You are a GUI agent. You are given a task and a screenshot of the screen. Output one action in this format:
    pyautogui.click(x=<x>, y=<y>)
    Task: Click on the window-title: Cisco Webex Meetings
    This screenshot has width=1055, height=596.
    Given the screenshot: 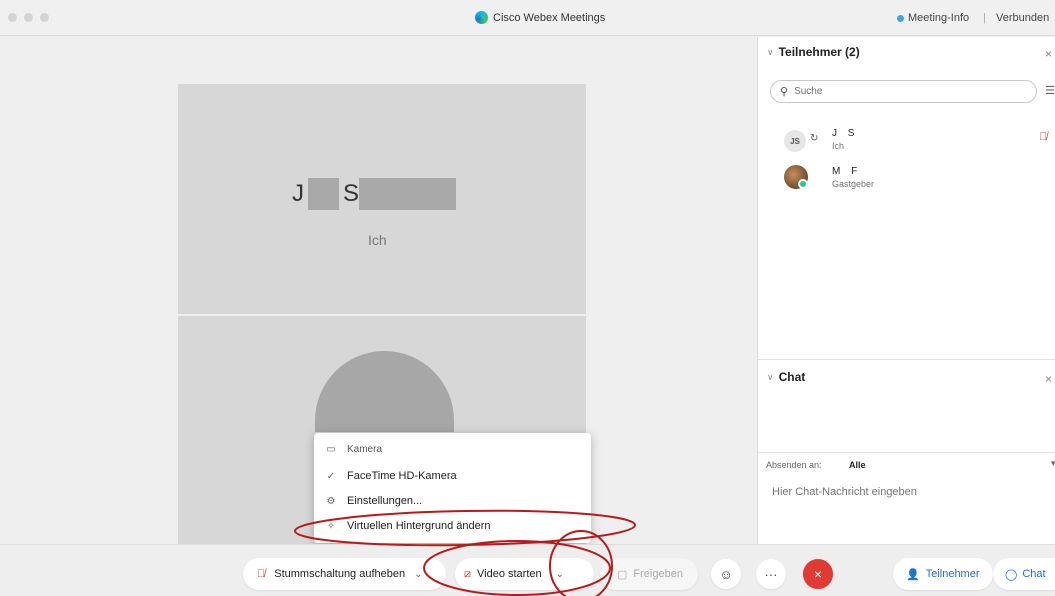 What is the action you would take?
    pyautogui.click(x=540, y=17)
    